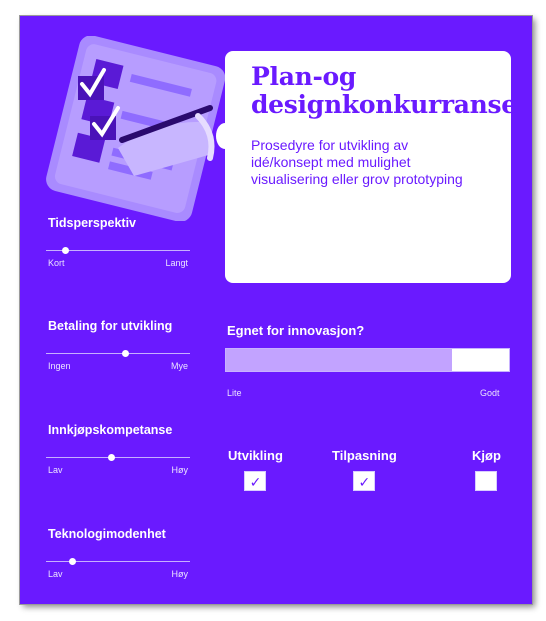 Image resolution: width=546 pixels, height=621 pixels. Describe the element at coordinates (364, 455) in the screenshot. I see `flag-label: Tilpasning` at that location.